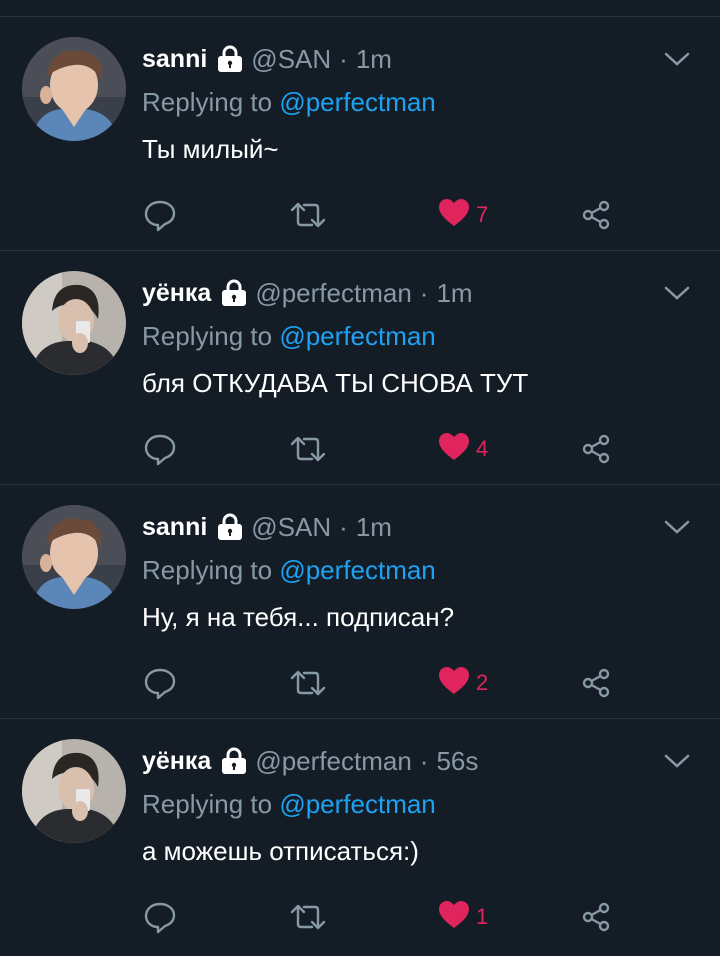  I want to click on tweet-header: уёнка @perfectman · 56s, so click(310, 761).